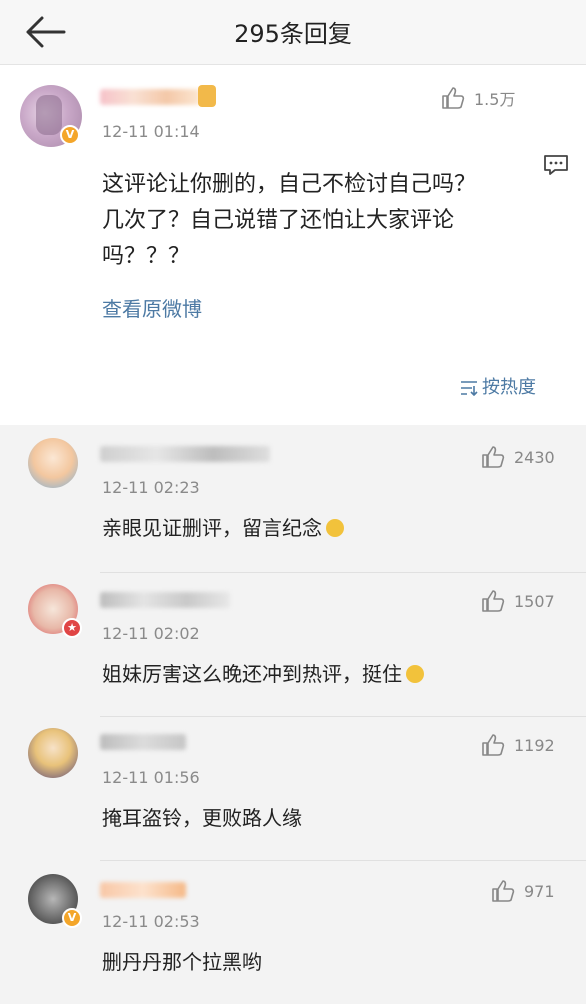 The image size is (586, 1004). I want to click on comment-text-line: 几次了？自己说错了还怕让大家评论, so click(278, 220).